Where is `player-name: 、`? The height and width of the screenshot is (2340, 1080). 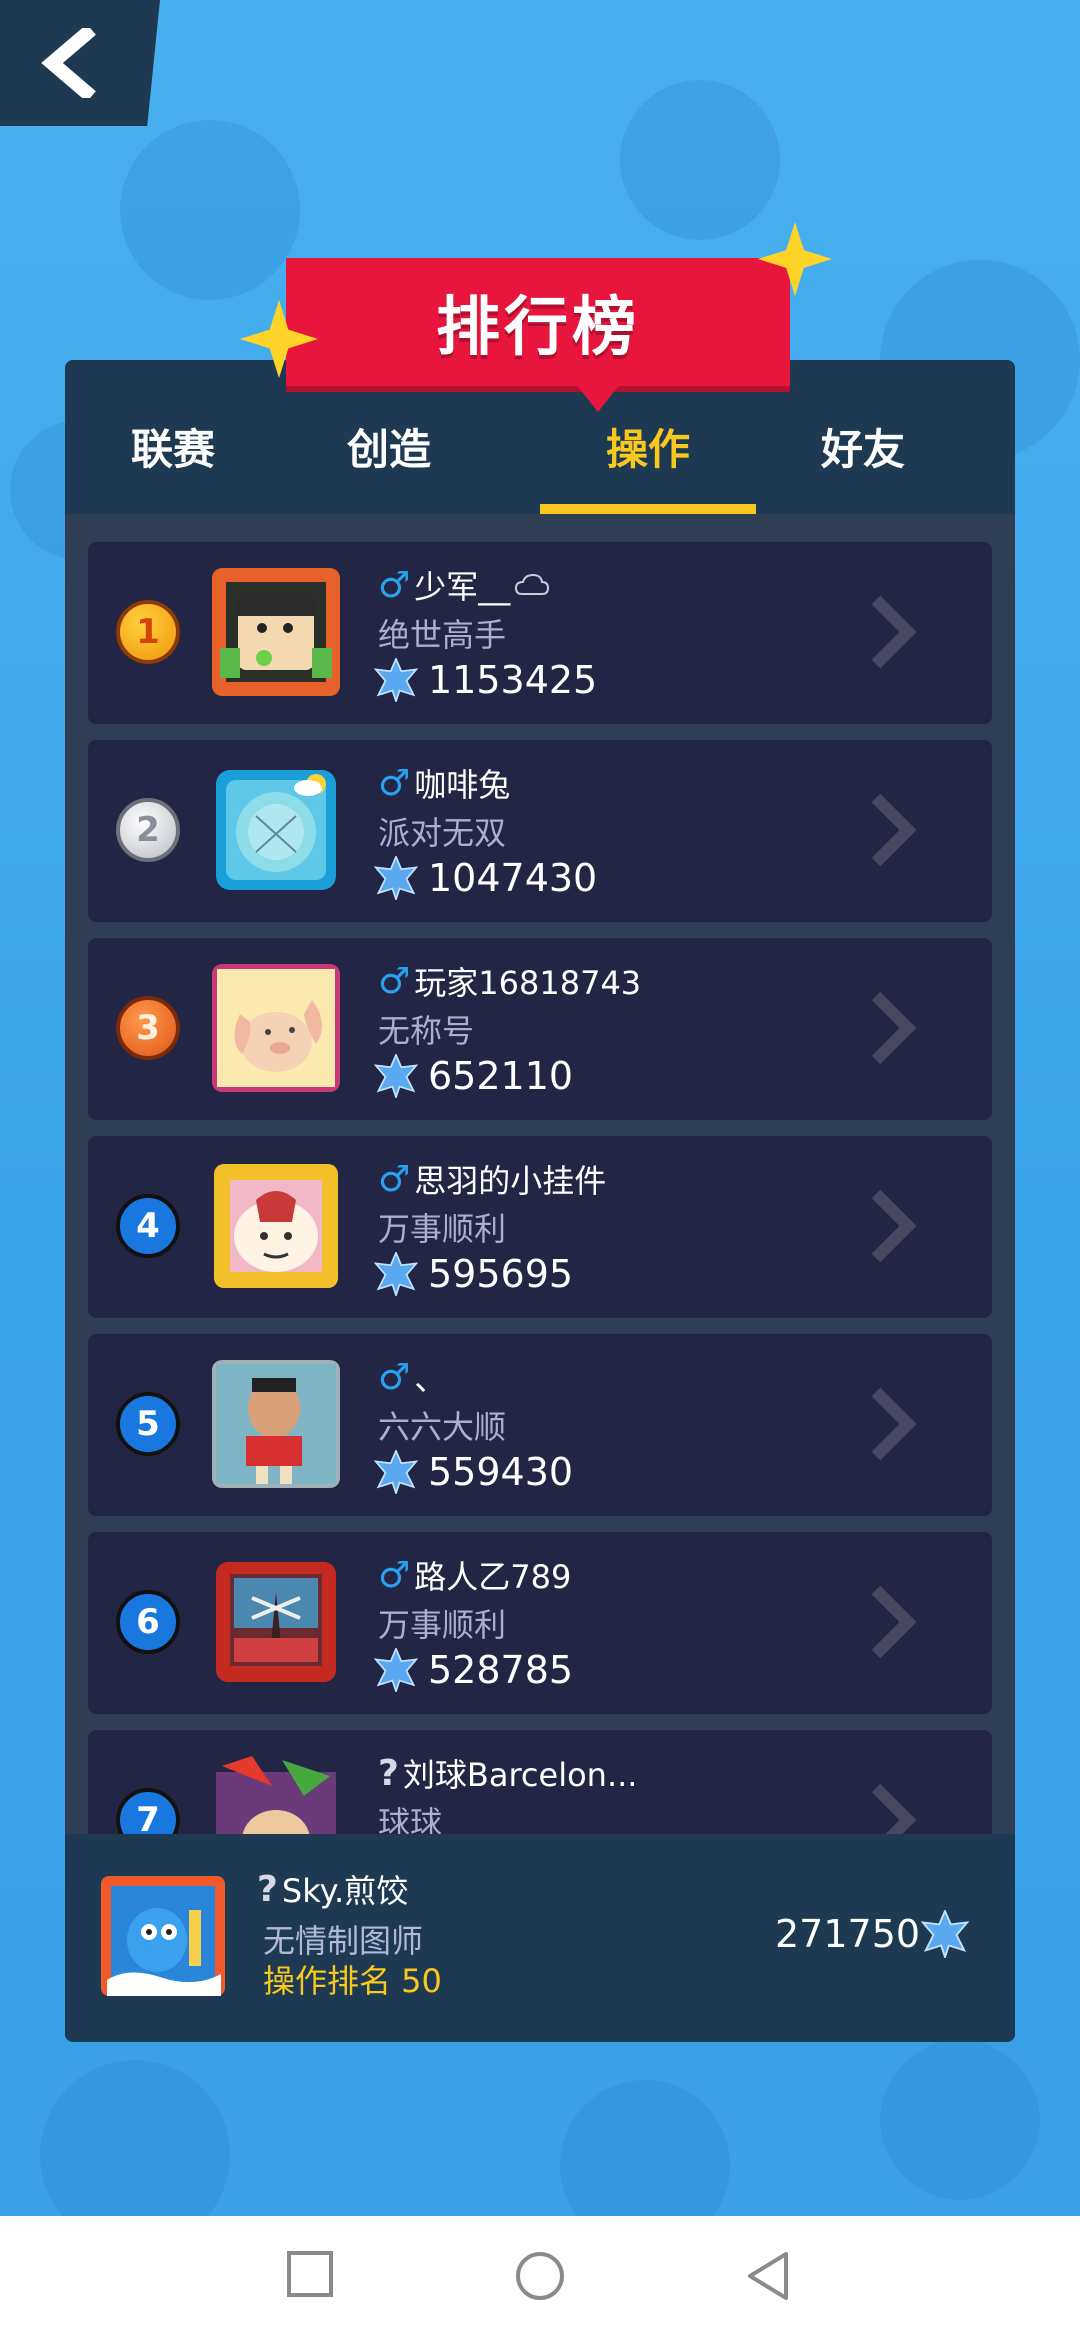
player-name: 、 is located at coordinates (430, 1379).